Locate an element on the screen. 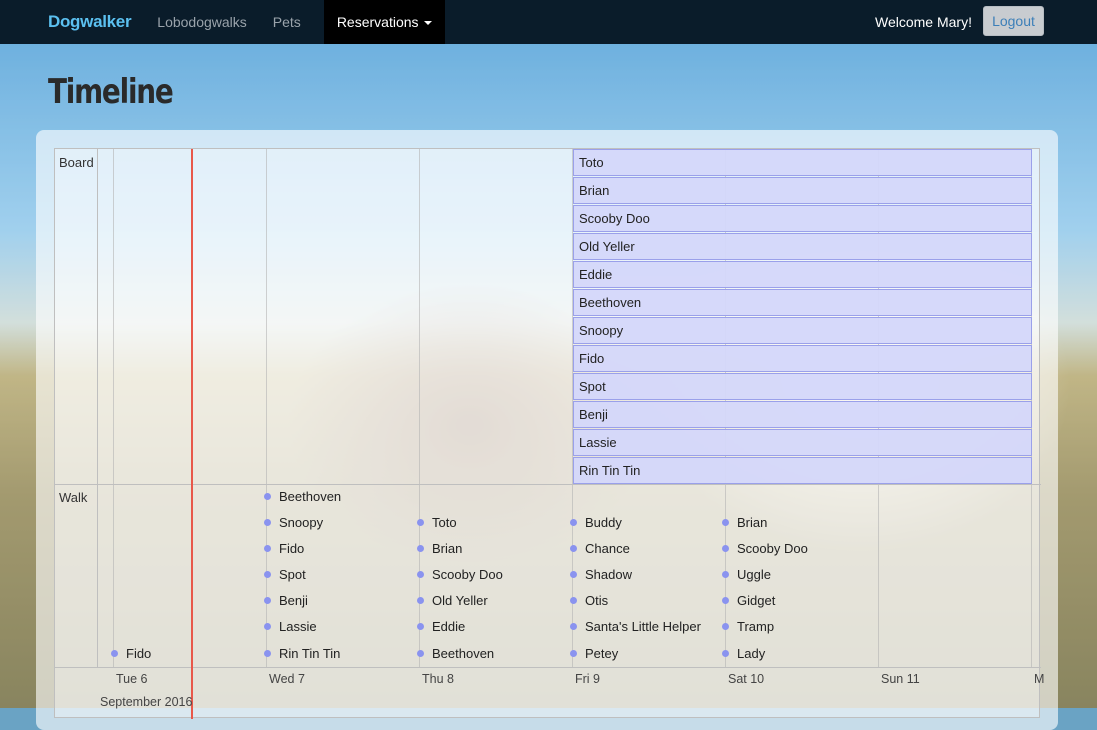 This screenshot has height=730, width=1097. group-label-walk: Walk is located at coordinates (73, 497).